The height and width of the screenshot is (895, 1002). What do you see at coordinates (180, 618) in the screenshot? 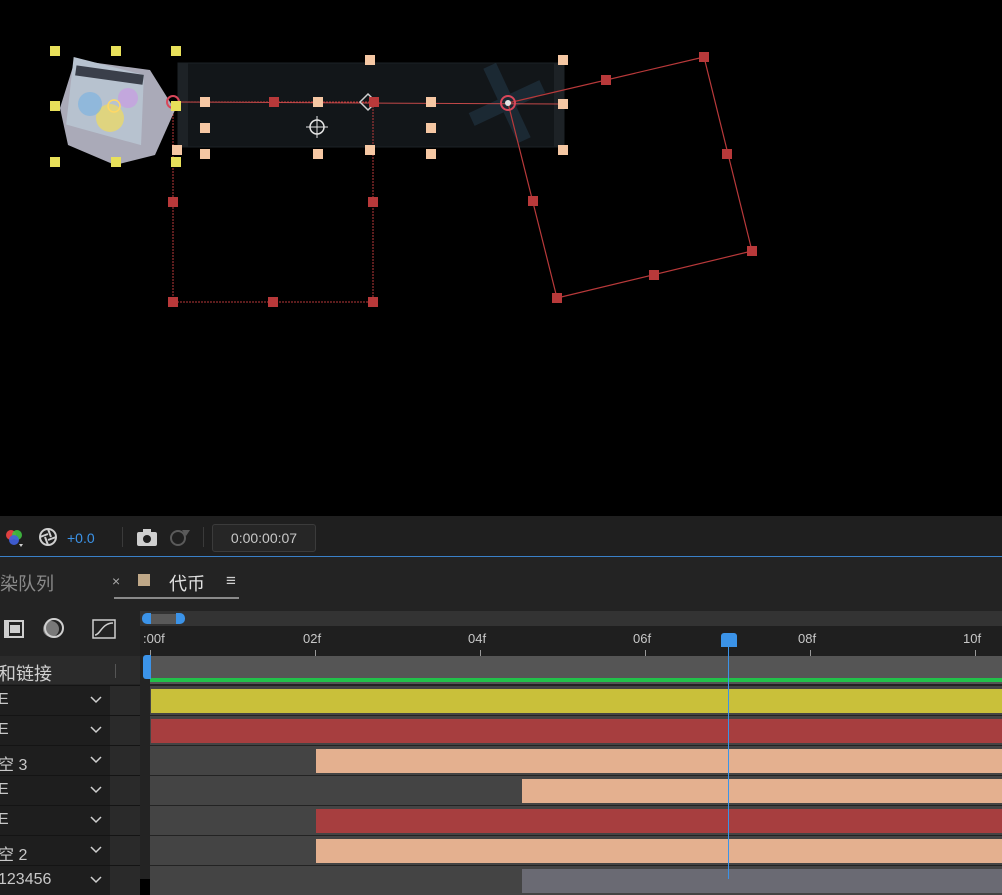
I see `navigator-end-handle` at bounding box center [180, 618].